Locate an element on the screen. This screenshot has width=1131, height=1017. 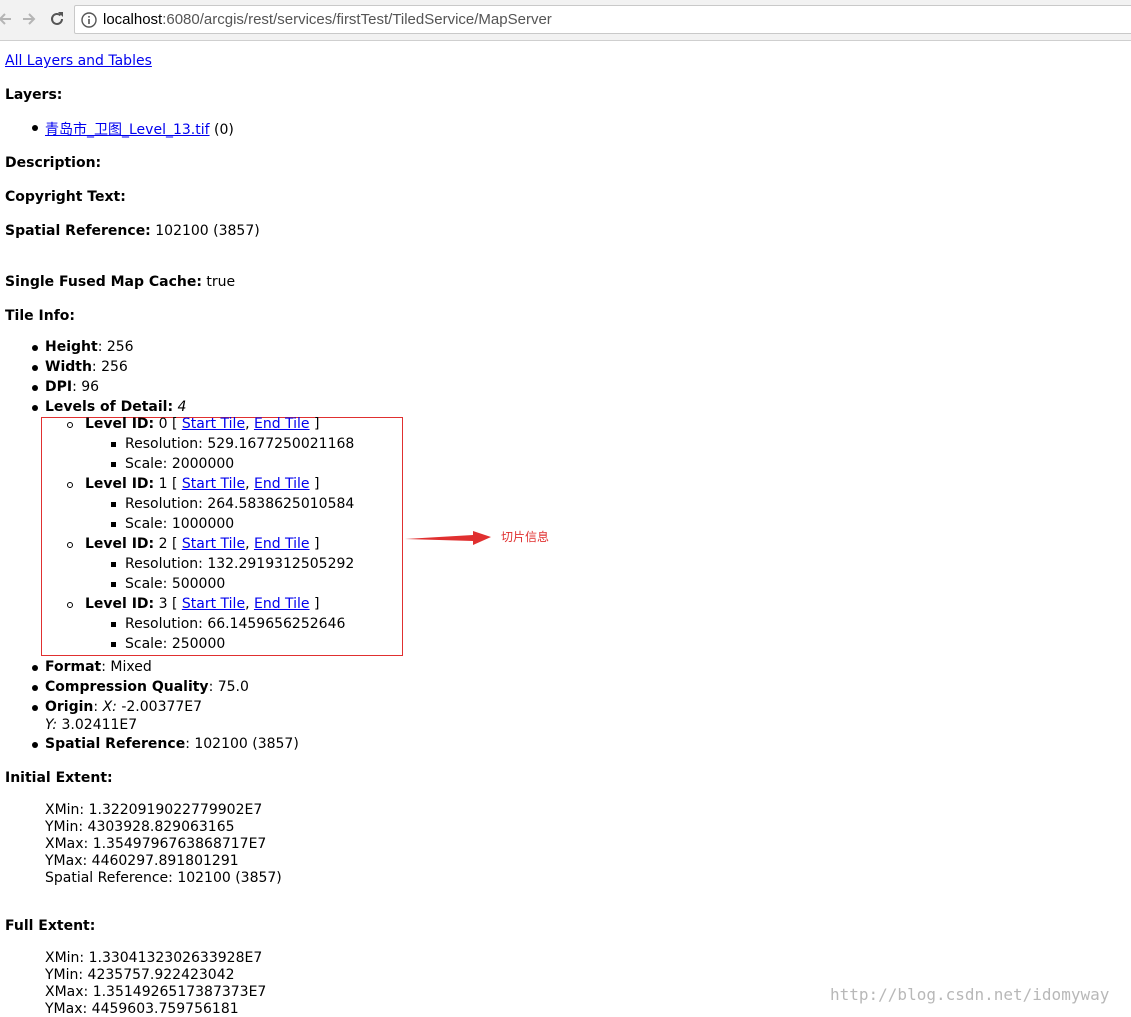
format-value: : Mixed is located at coordinates (126, 667).